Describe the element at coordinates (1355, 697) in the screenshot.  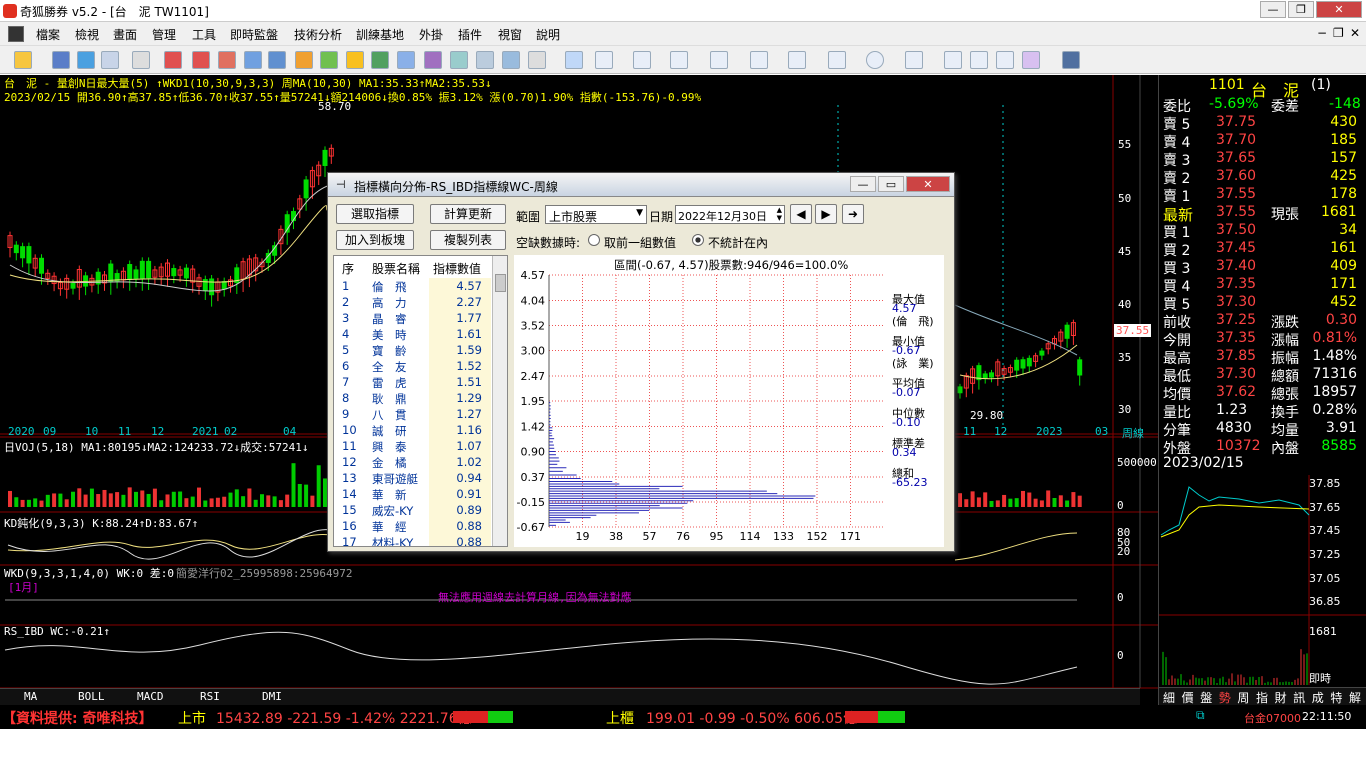
I see `quote-tab: 解` at that location.